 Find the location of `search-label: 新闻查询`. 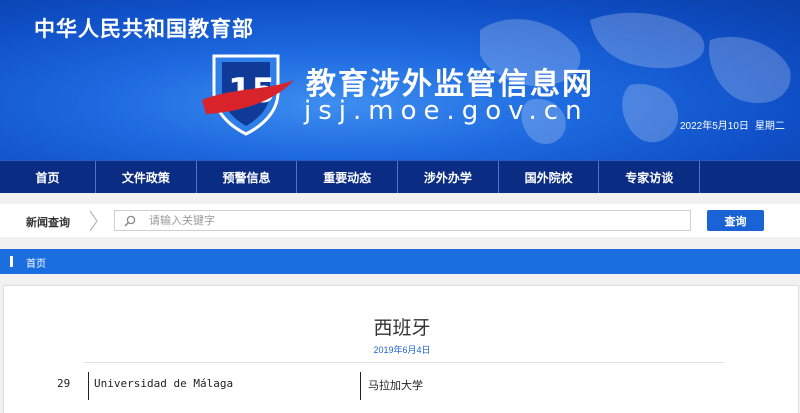

search-label: 新闻查询 is located at coordinates (48, 223).